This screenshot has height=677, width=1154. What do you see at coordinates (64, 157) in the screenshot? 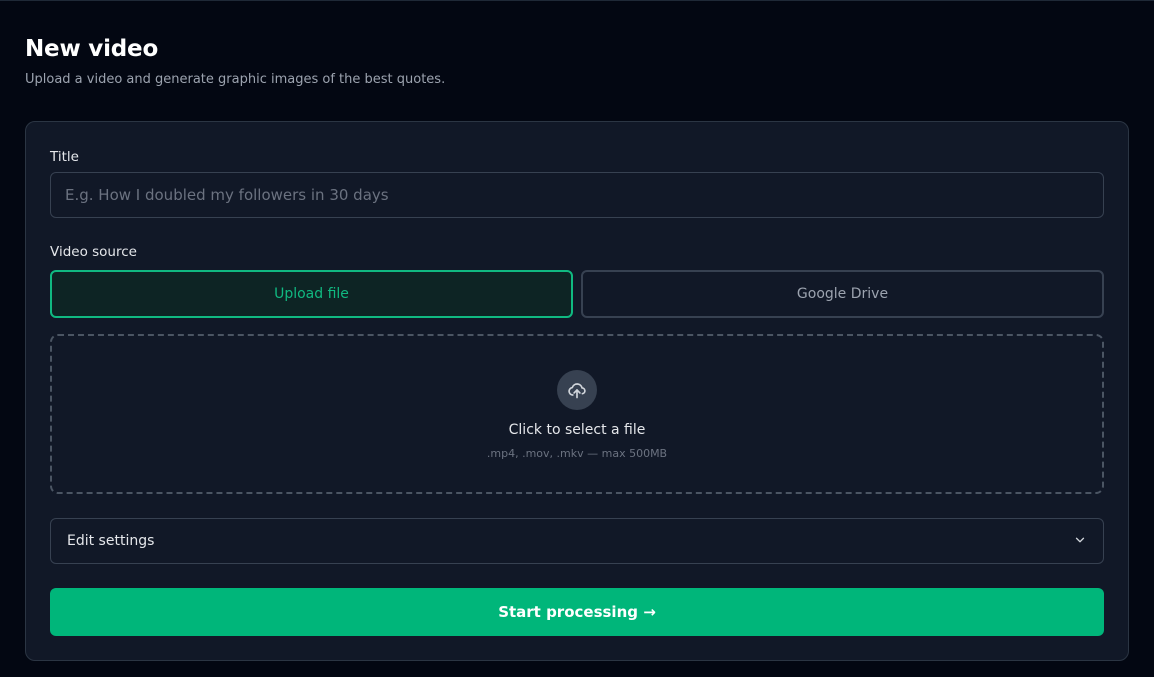
I see `title-label: Title` at bounding box center [64, 157].